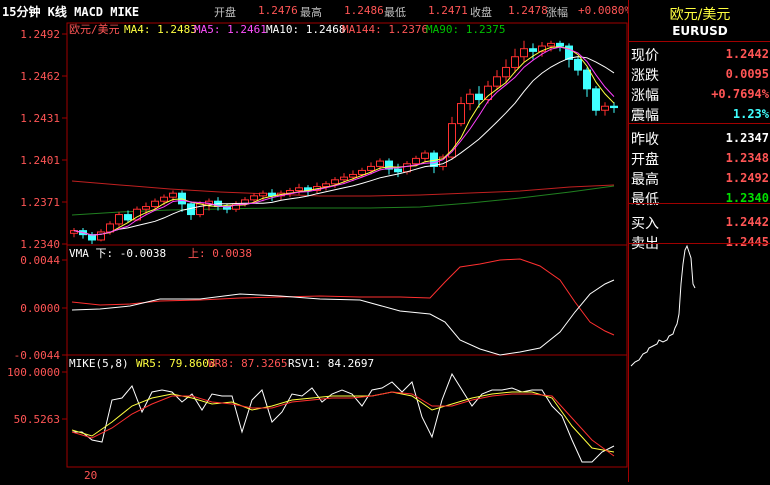 Image resolution: width=770 pixels, height=485 pixels. I want to click on legend-ma10: MA10: 1.2468, so click(305, 29).